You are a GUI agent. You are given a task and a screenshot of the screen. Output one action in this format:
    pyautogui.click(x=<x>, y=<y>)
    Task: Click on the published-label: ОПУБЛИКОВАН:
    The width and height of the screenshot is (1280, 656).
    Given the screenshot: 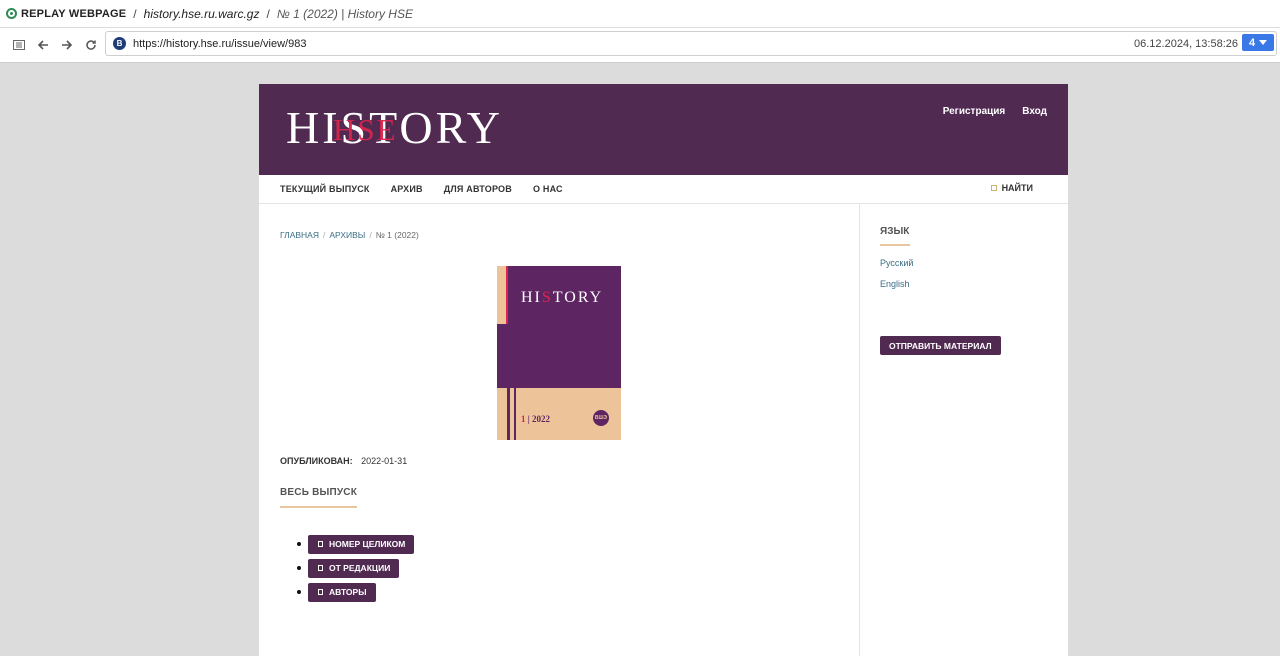 What is the action you would take?
    pyautogui.click(x=316, y=461)
    